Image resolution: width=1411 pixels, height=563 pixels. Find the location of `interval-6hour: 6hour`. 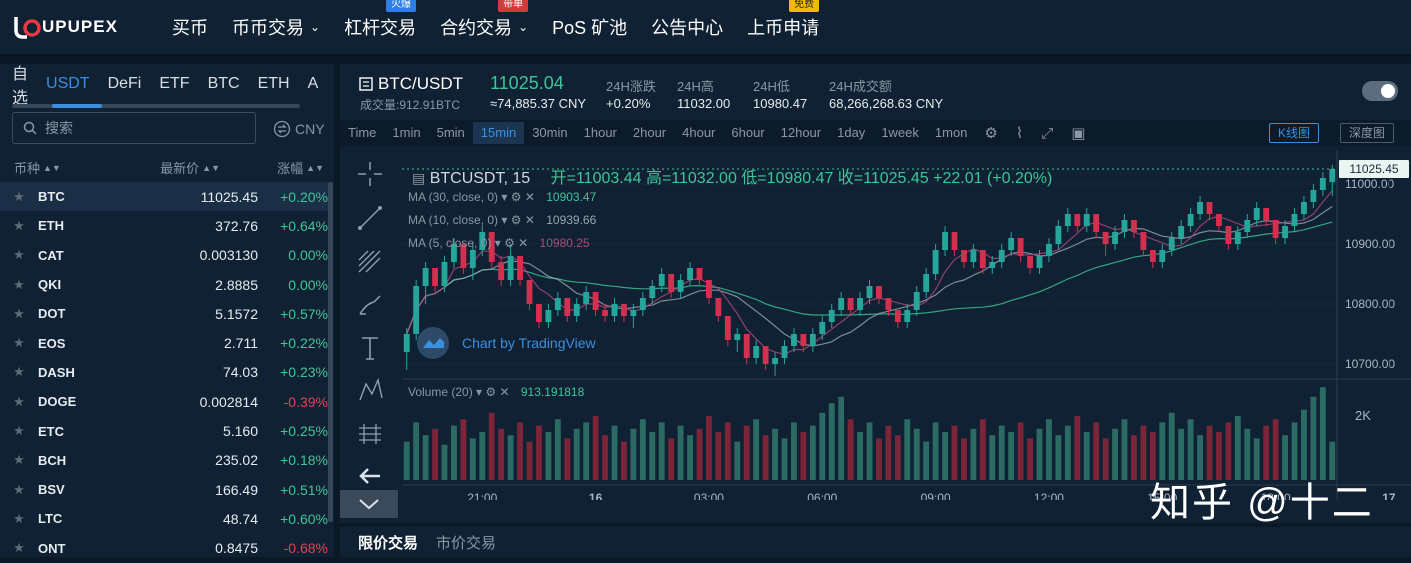

interval-6hour: 6hour is located at coordinates (747, 133).